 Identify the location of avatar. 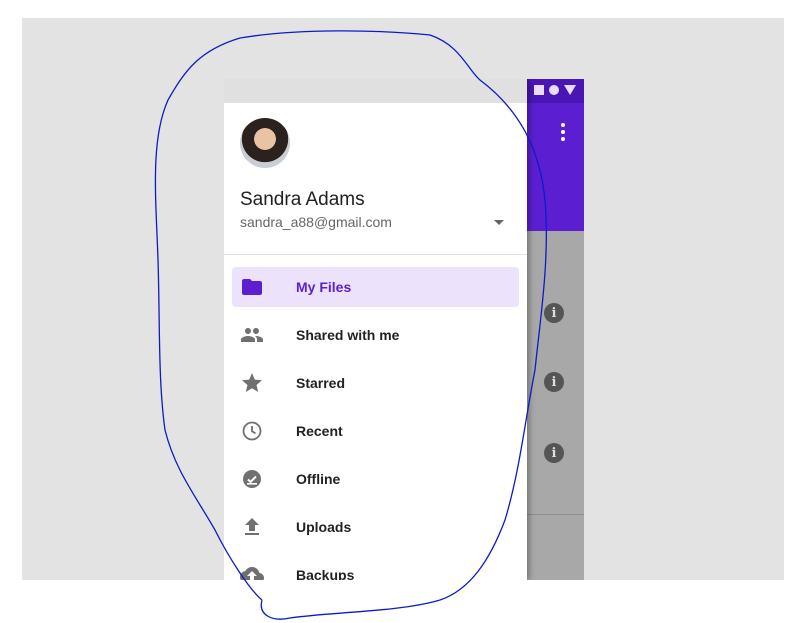
(265, 143).